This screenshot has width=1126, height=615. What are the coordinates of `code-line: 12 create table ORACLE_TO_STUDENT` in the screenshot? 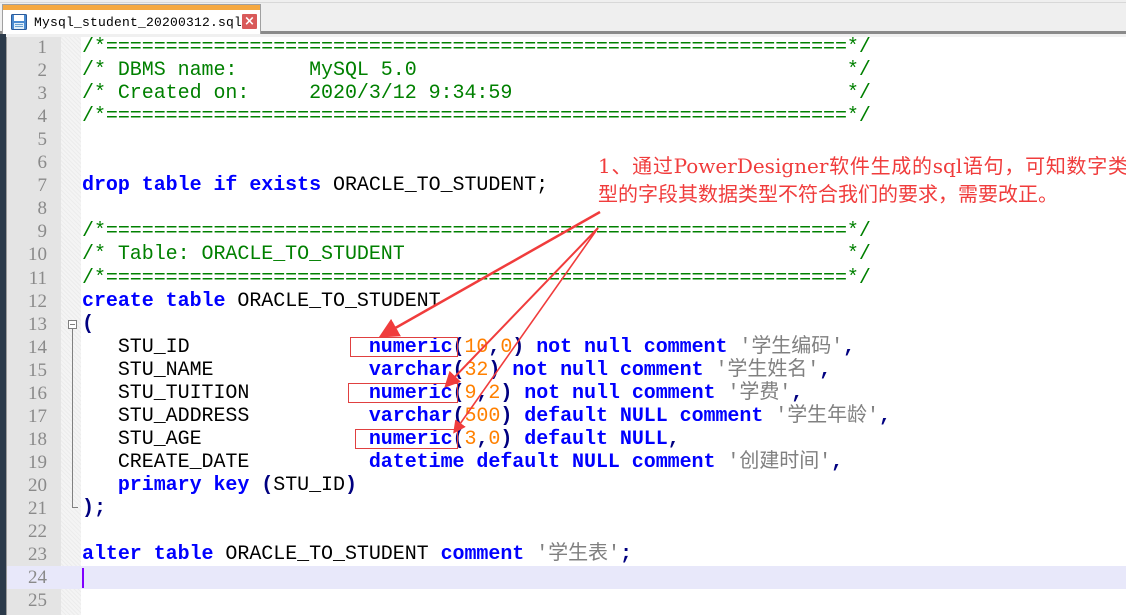 It's located at (566, 301).